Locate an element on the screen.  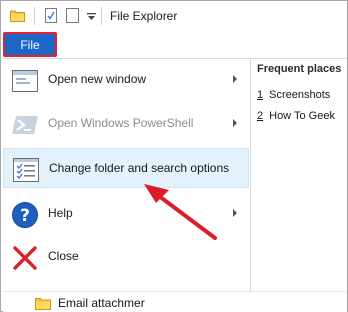
options-list-icon is located at coordinates (26, 170).